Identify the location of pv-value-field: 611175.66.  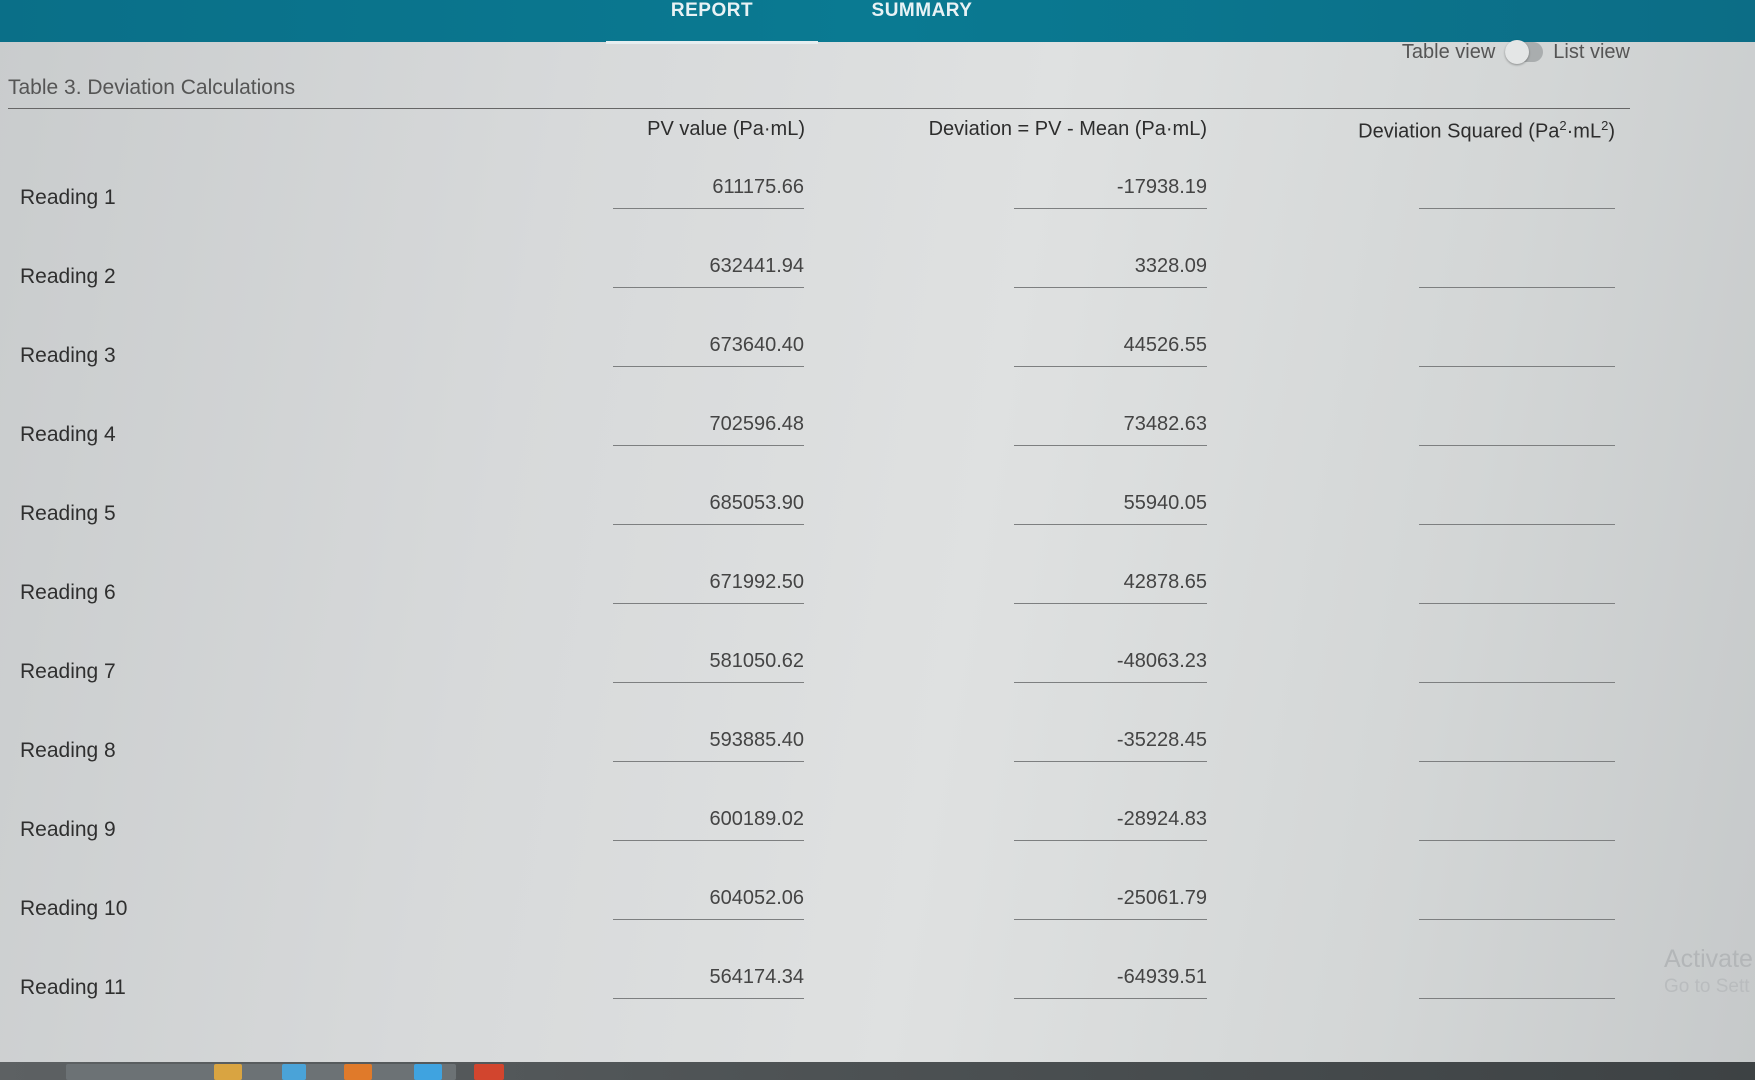
(708, 190).